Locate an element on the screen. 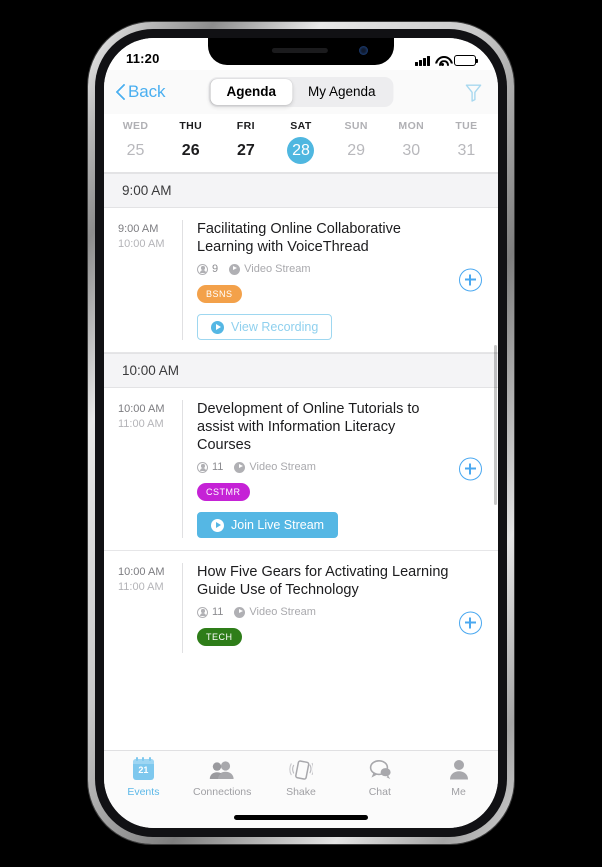 The image size is (602, 867). filter-button is located at coordinates (473, 92).